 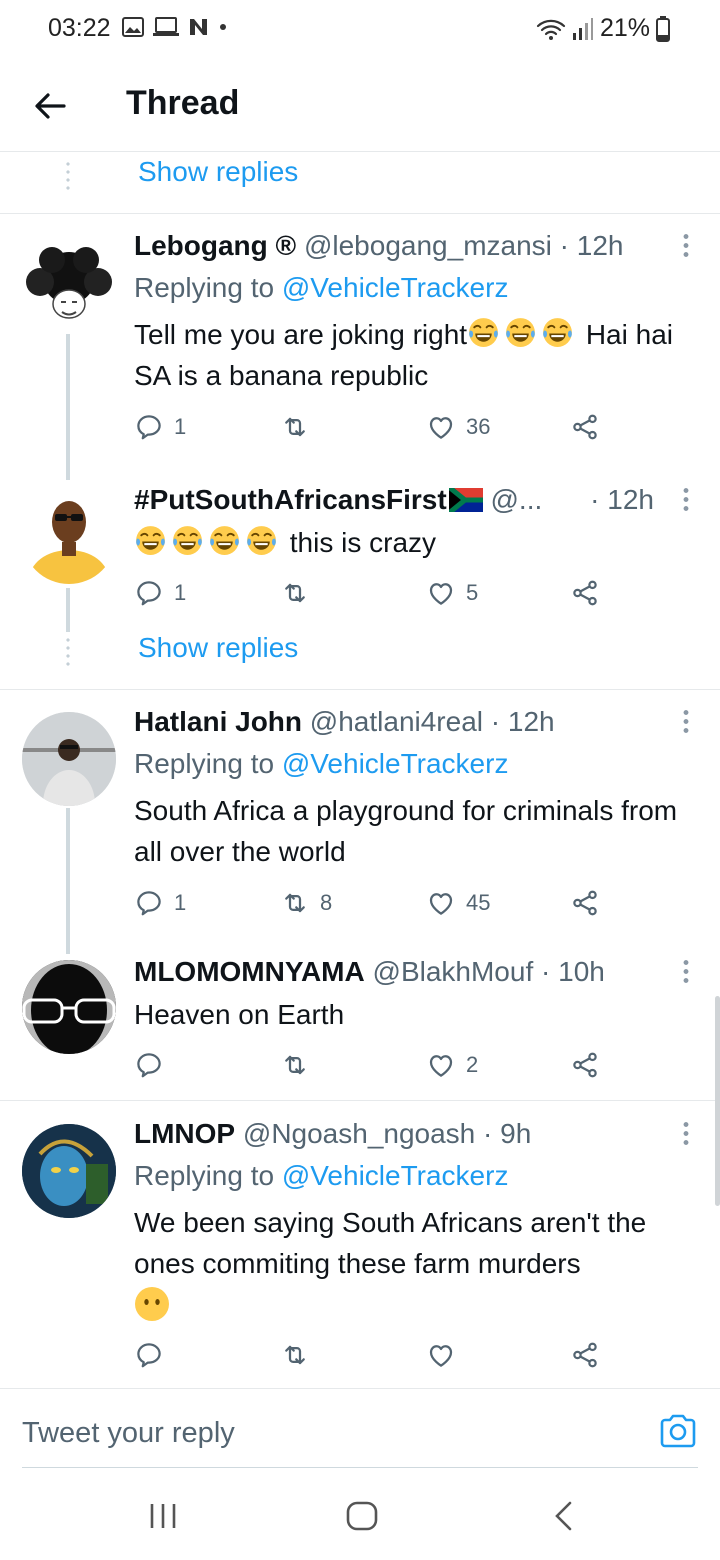 I want to click on user-name: Lebogang ®, so click(x=215, y=245).